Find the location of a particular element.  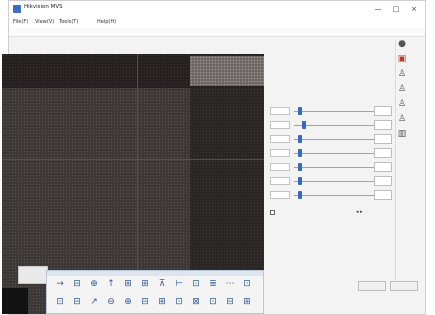

toolbar-tool-21: ⊡ is located at coordinates (213, 302).